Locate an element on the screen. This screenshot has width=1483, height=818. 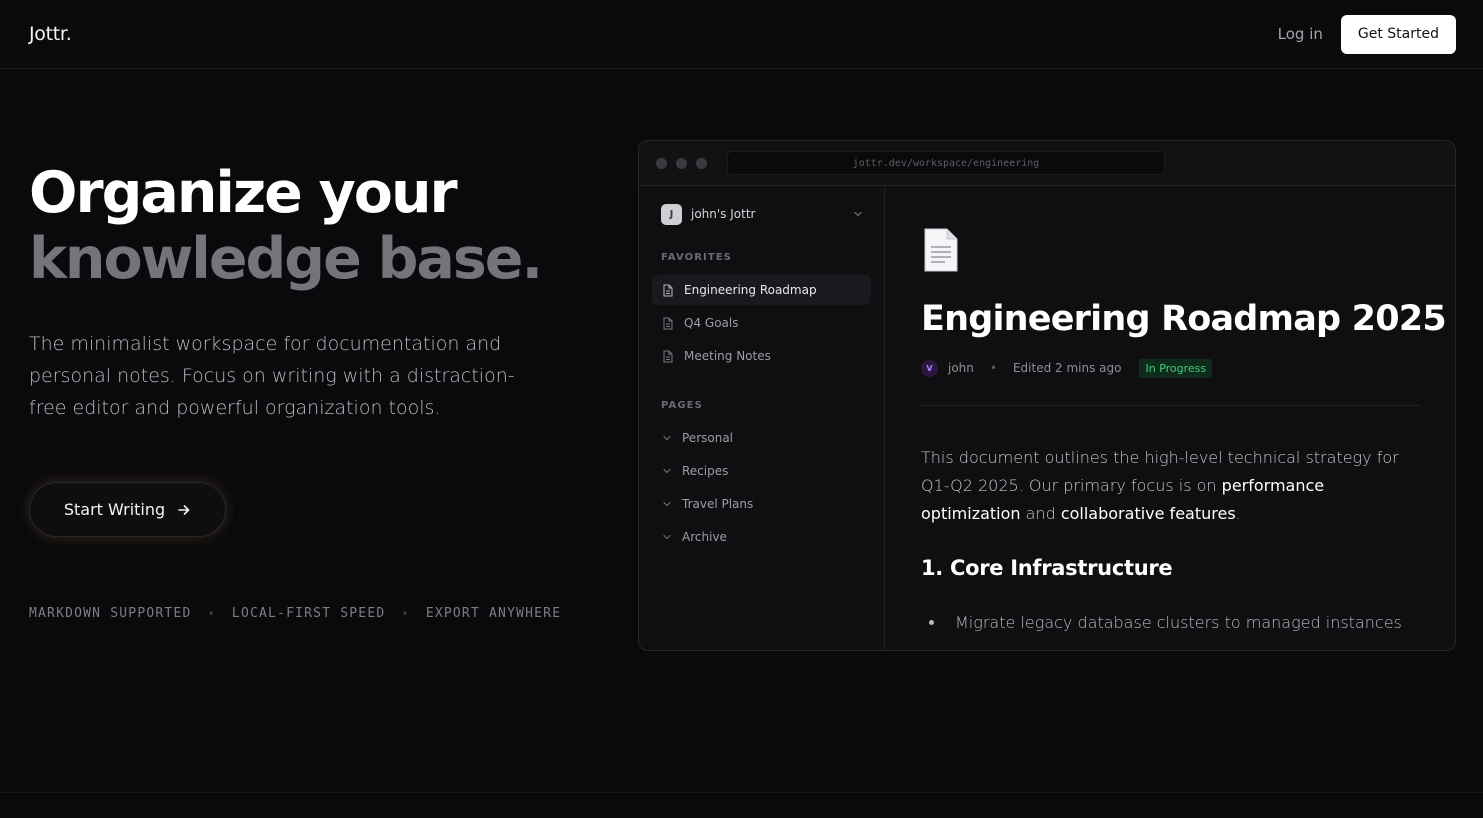
nav-actions: Log in Get Started is located at coordinates (1367, 34).